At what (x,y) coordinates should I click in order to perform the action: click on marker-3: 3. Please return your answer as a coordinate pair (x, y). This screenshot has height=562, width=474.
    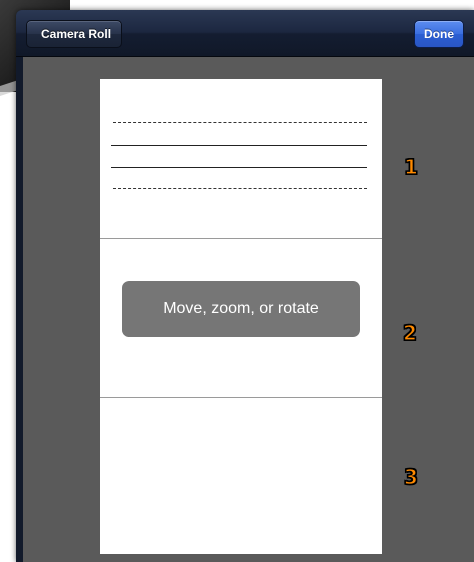
    Looking at the image, I should click on (410, 476).